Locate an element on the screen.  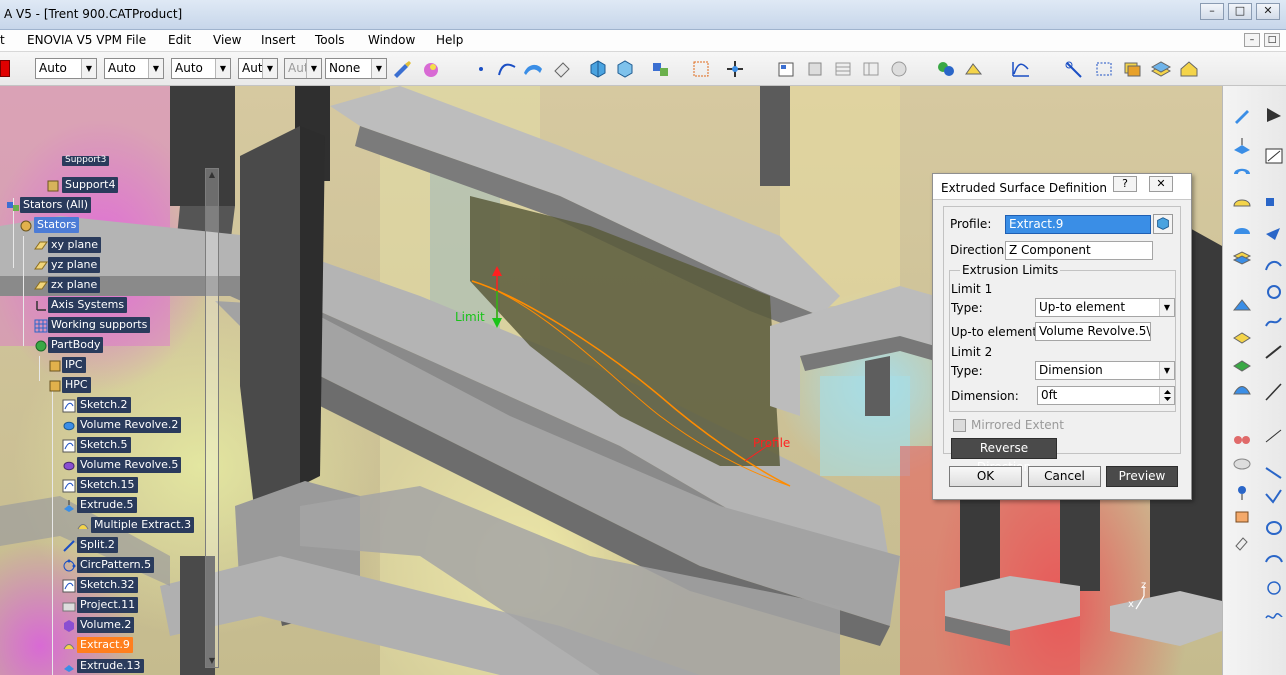
reverse-direction-button: Reverse Direction is located at coordinates (1004, 456).